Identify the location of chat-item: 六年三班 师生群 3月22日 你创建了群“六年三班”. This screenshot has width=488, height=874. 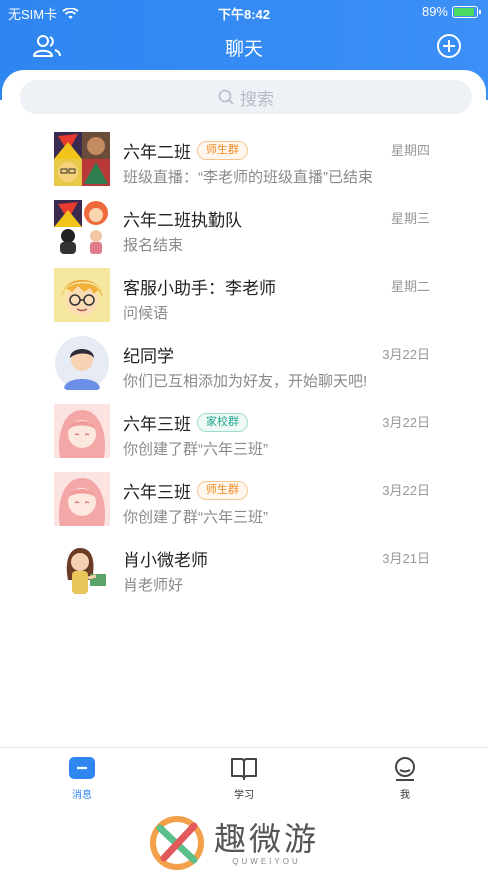
(244, 501).